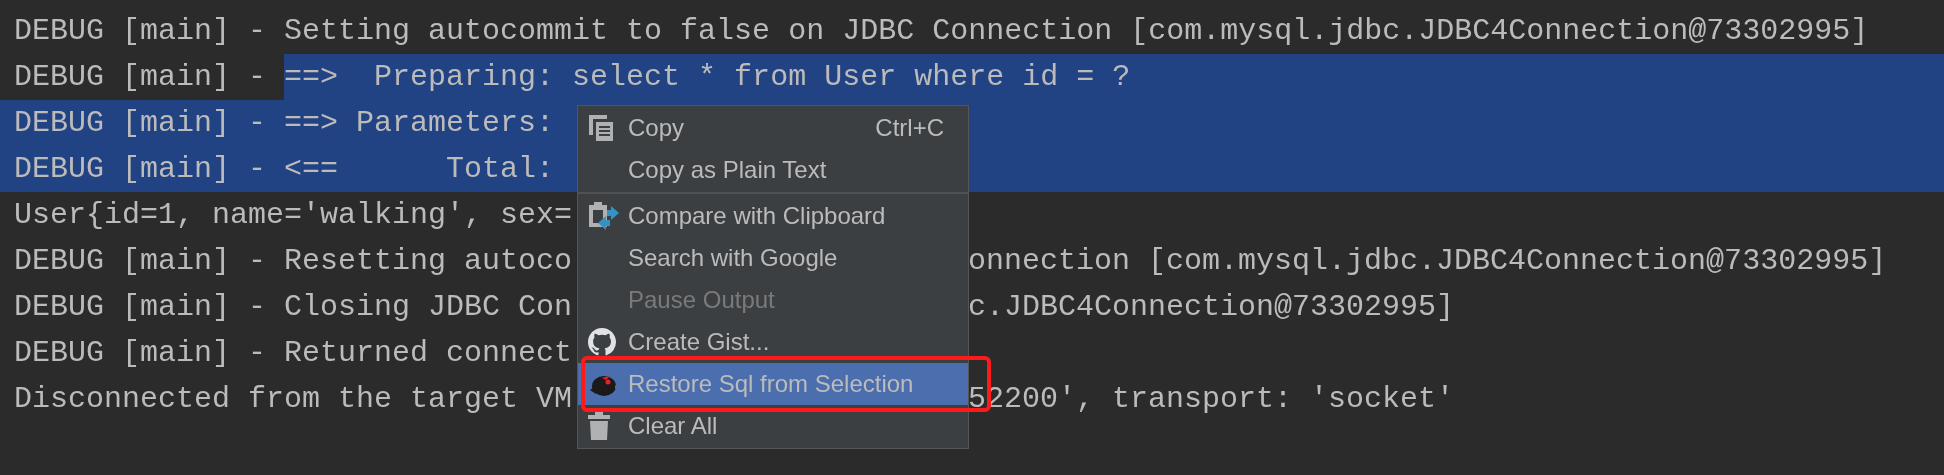  Describe the element at coordinates (941, 31) in the screenshot. I see `console-line: DEBUG [main] - Setting autocommit to false on JDBC Connection [com.mysql.jdbc.JDBC4Connection@73302995]` at that location.